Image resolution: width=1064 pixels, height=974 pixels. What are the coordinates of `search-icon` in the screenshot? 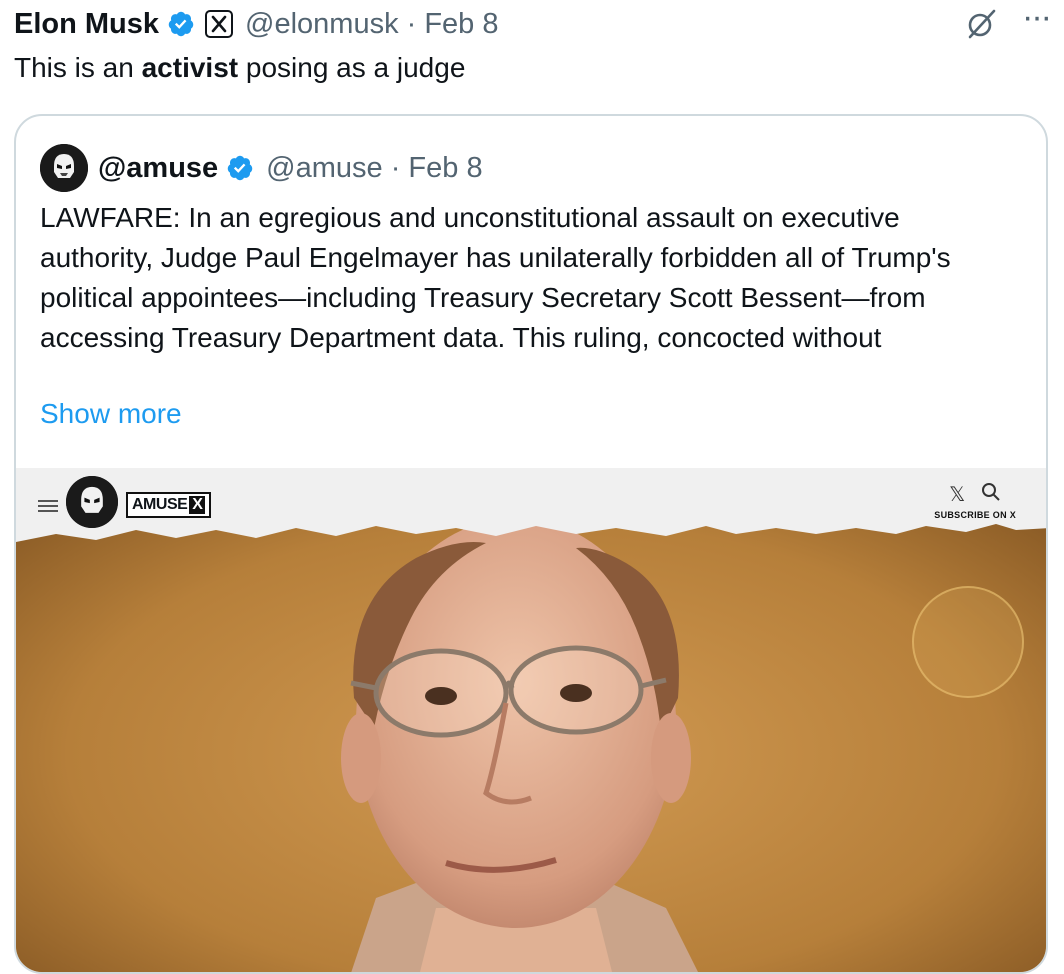 It's located at (991, 495).